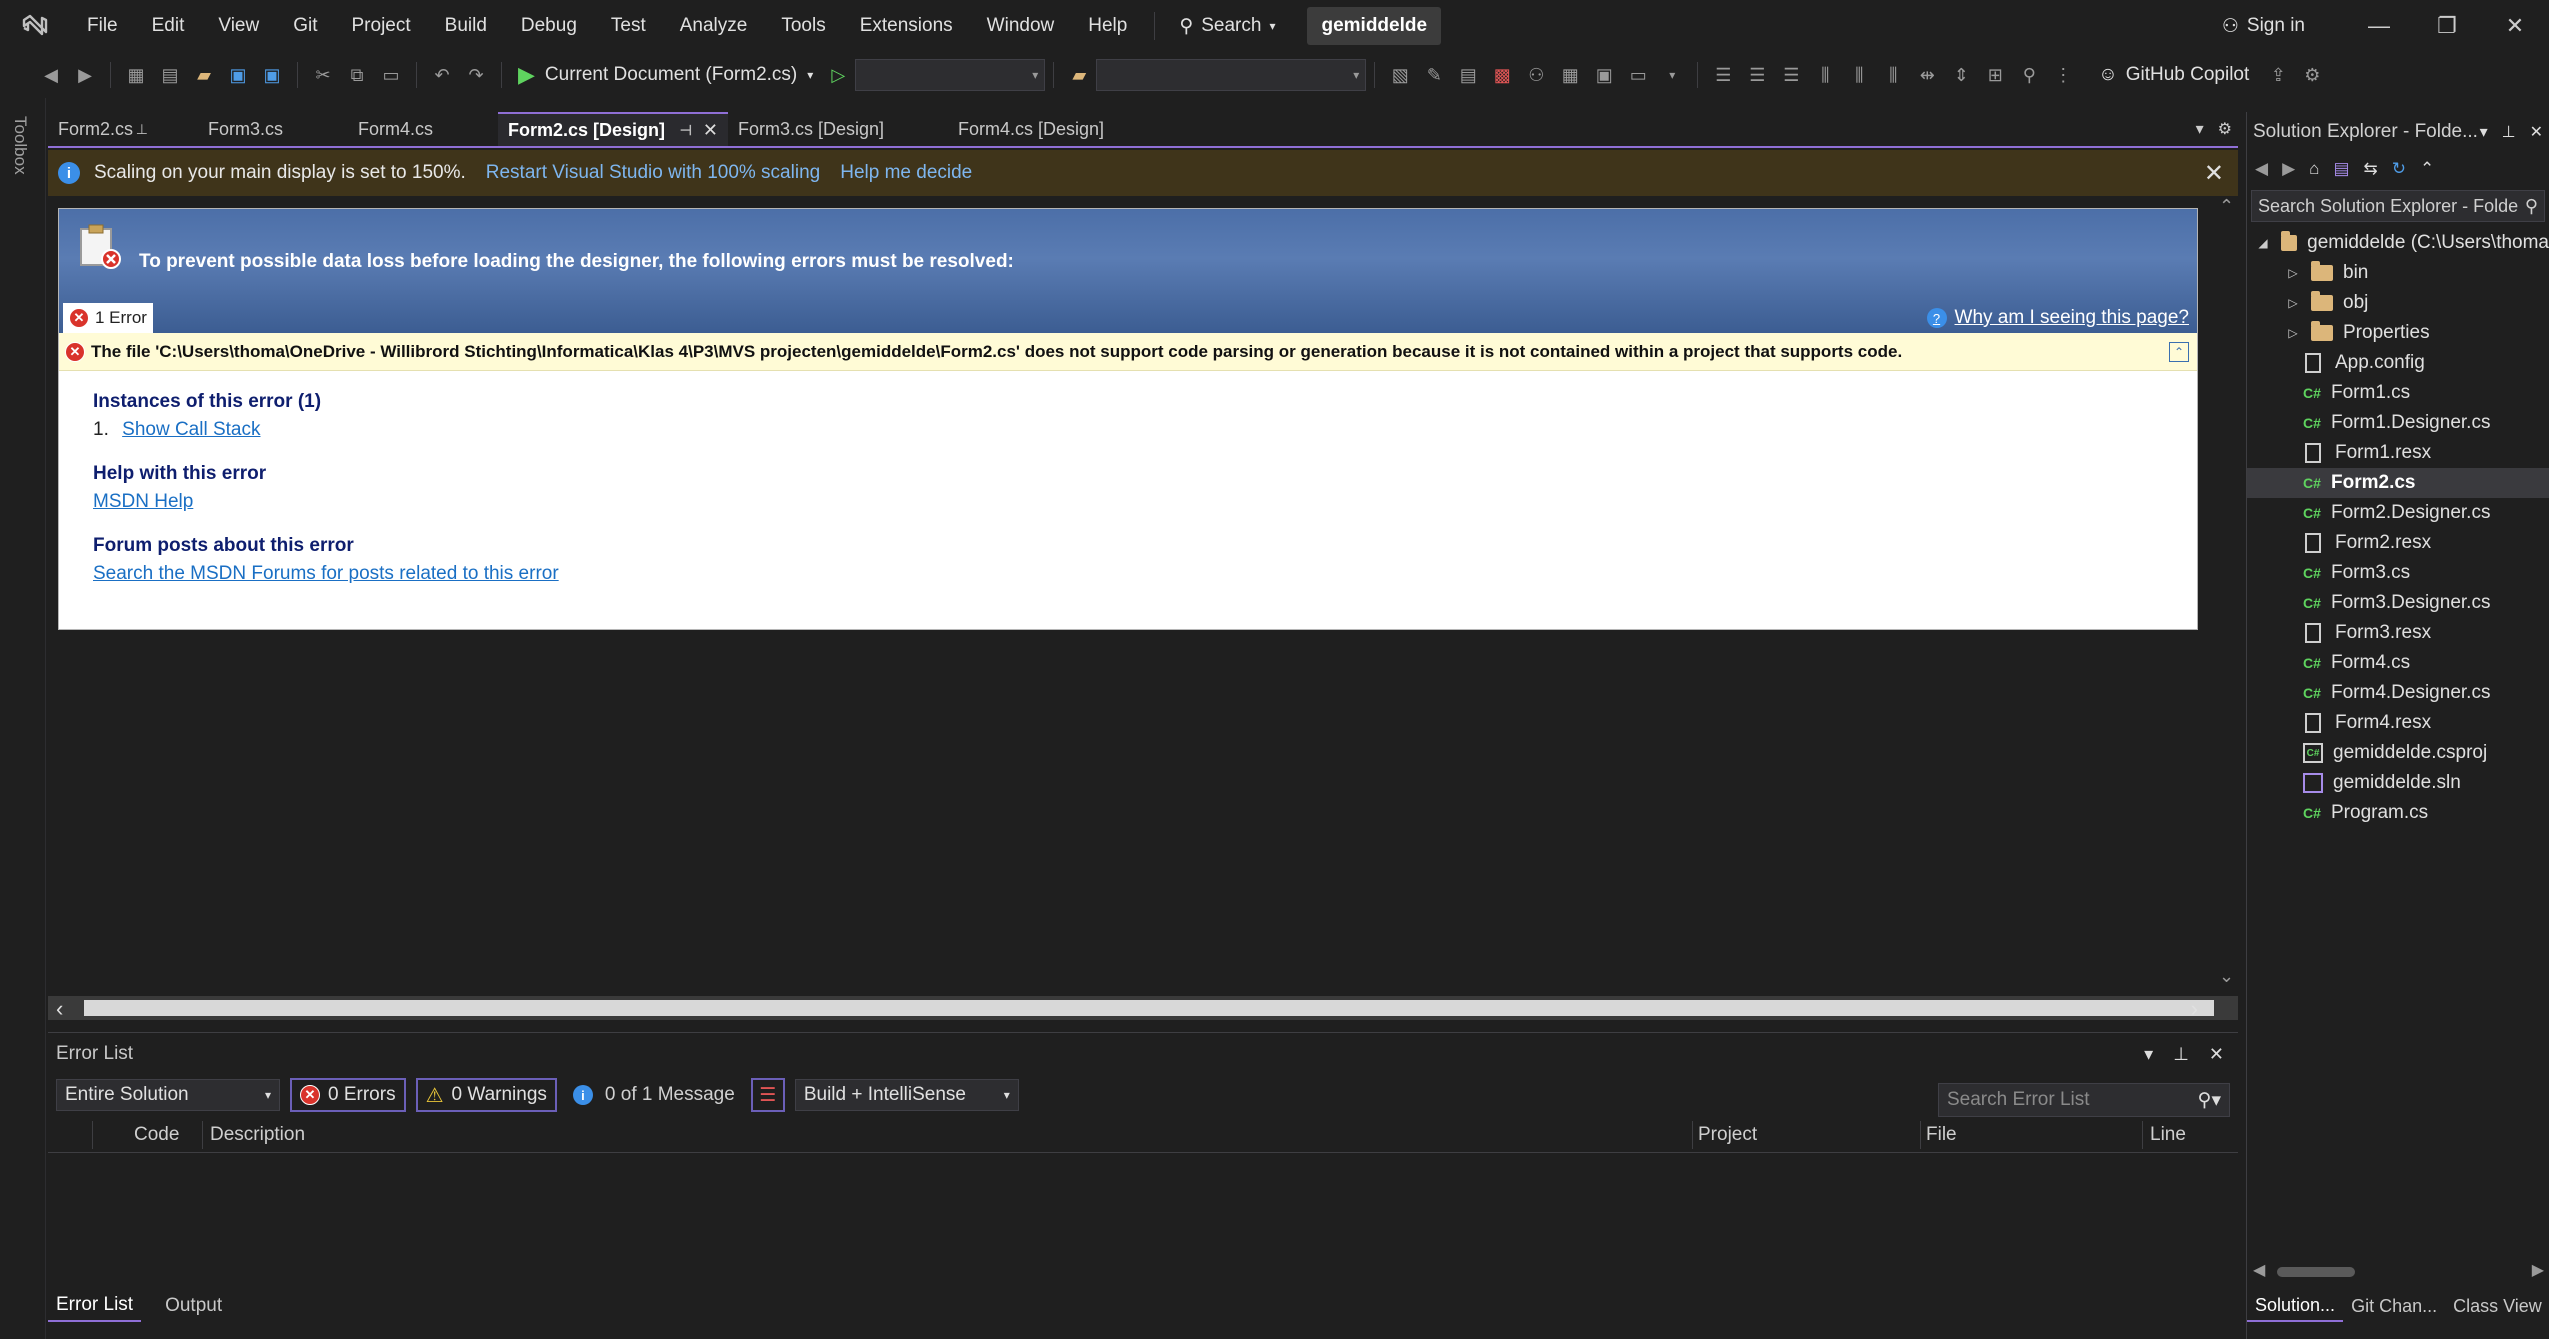  I want to click on menu-edit: Edit, so click(168, 26).